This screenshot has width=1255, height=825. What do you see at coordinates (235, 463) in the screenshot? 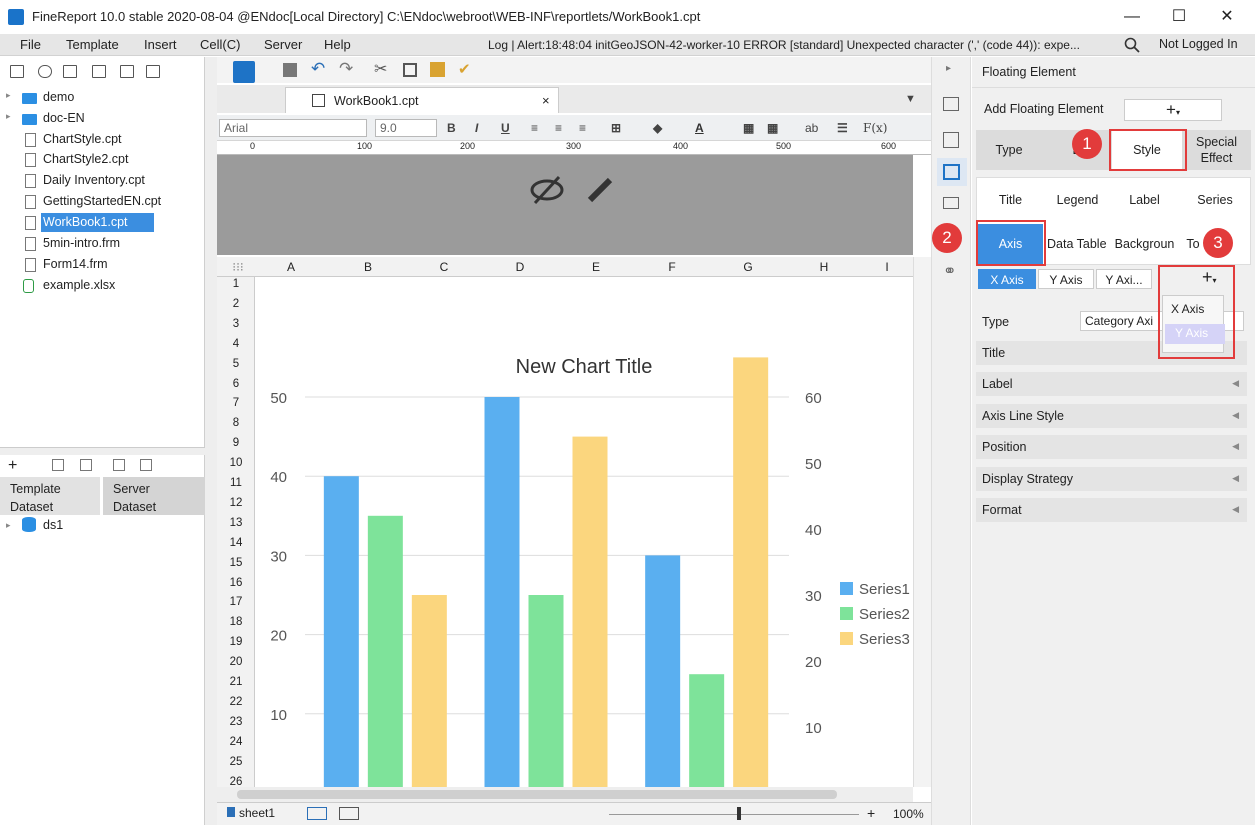
I see `row-header-10: 10` at bounding box center [235, 463].